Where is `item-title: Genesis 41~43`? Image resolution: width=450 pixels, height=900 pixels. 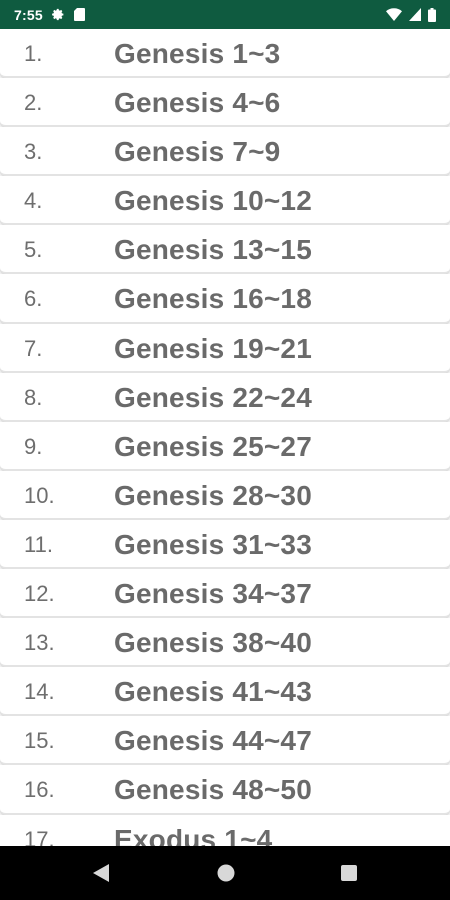 item-title: Genesis 41~43 is located at coordinates (213, 692).